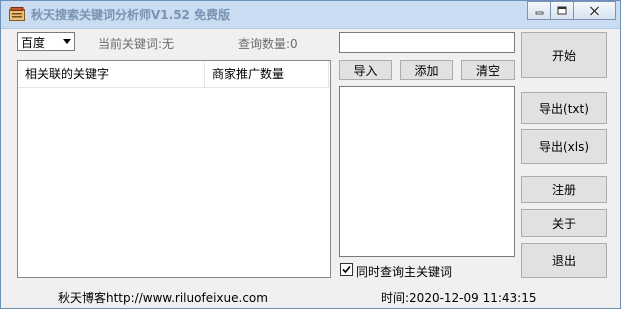 The image size is (621, 309). Describe the element at coordinates (310, 15) in the screenshot. I see `title-bar: 秋天搜索关键词分析师V1.52 免费版` at that location.